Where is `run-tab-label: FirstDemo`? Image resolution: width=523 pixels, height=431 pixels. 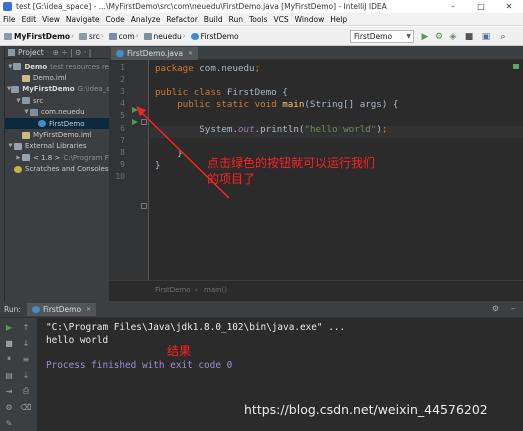
run-tab-label: FirstDemo is located at coordinates (62, 309).